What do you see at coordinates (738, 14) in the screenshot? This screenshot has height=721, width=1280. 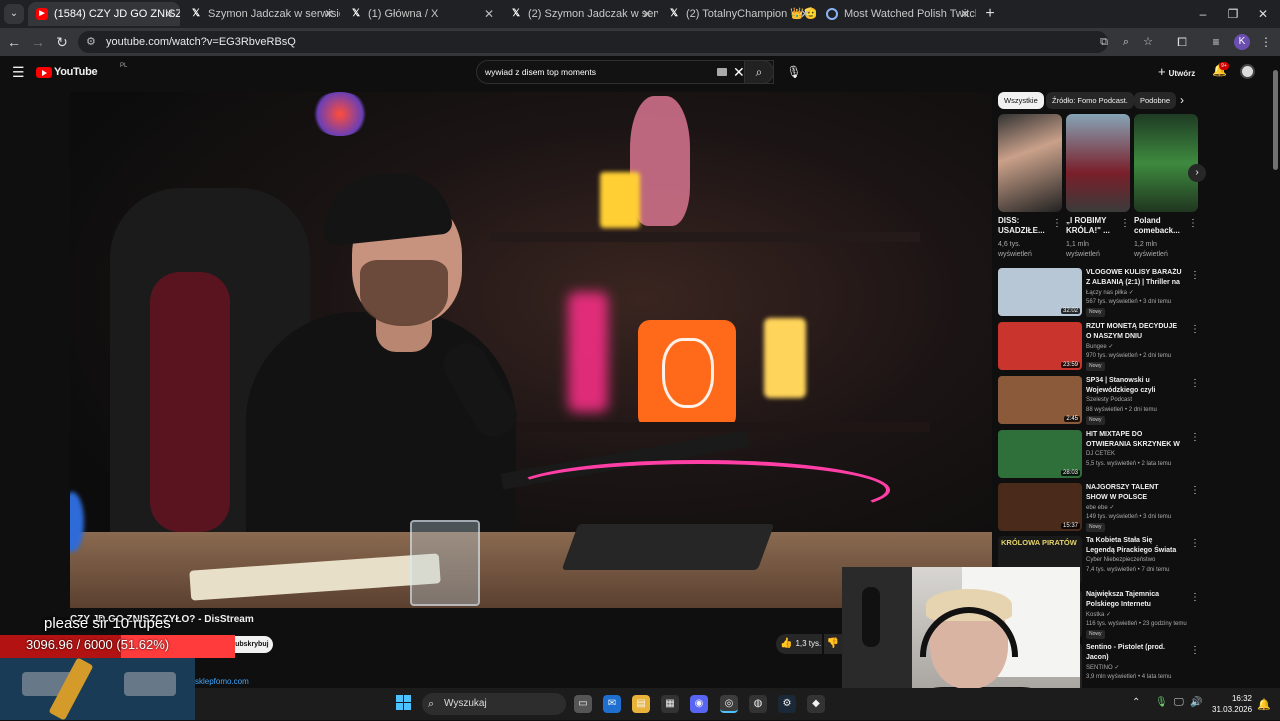 I see `browser-tab-x-4: 𝕏 (2) TotalnyChampion 👑🫡 w s ✕` at bounding box center [738, 14].